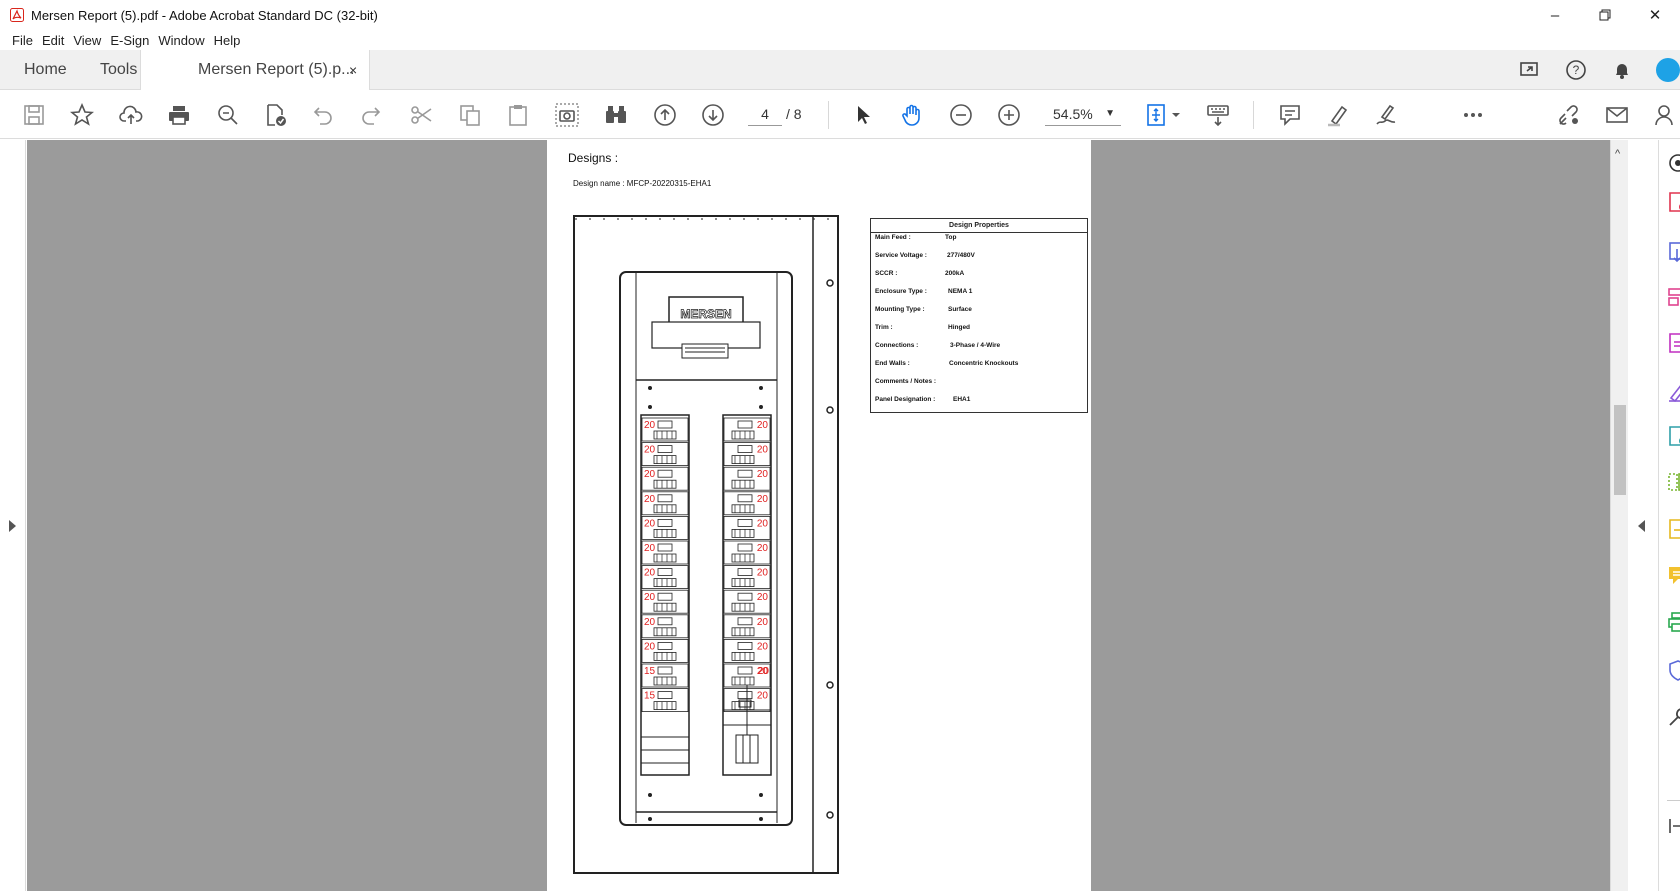 The width and height of the screenshot is (1680, 891). I want to click on email-icon, so click(1617, 115).